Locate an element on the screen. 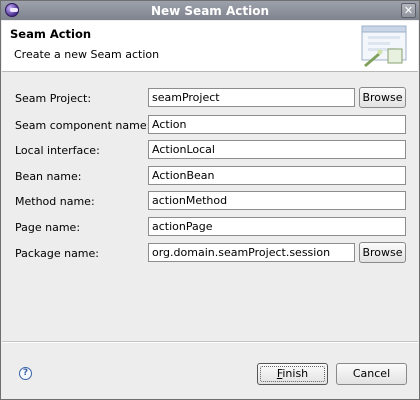 This screenshot has height=400, width=420. seam-project-field: seamProject is located at coordinates (251, 97).